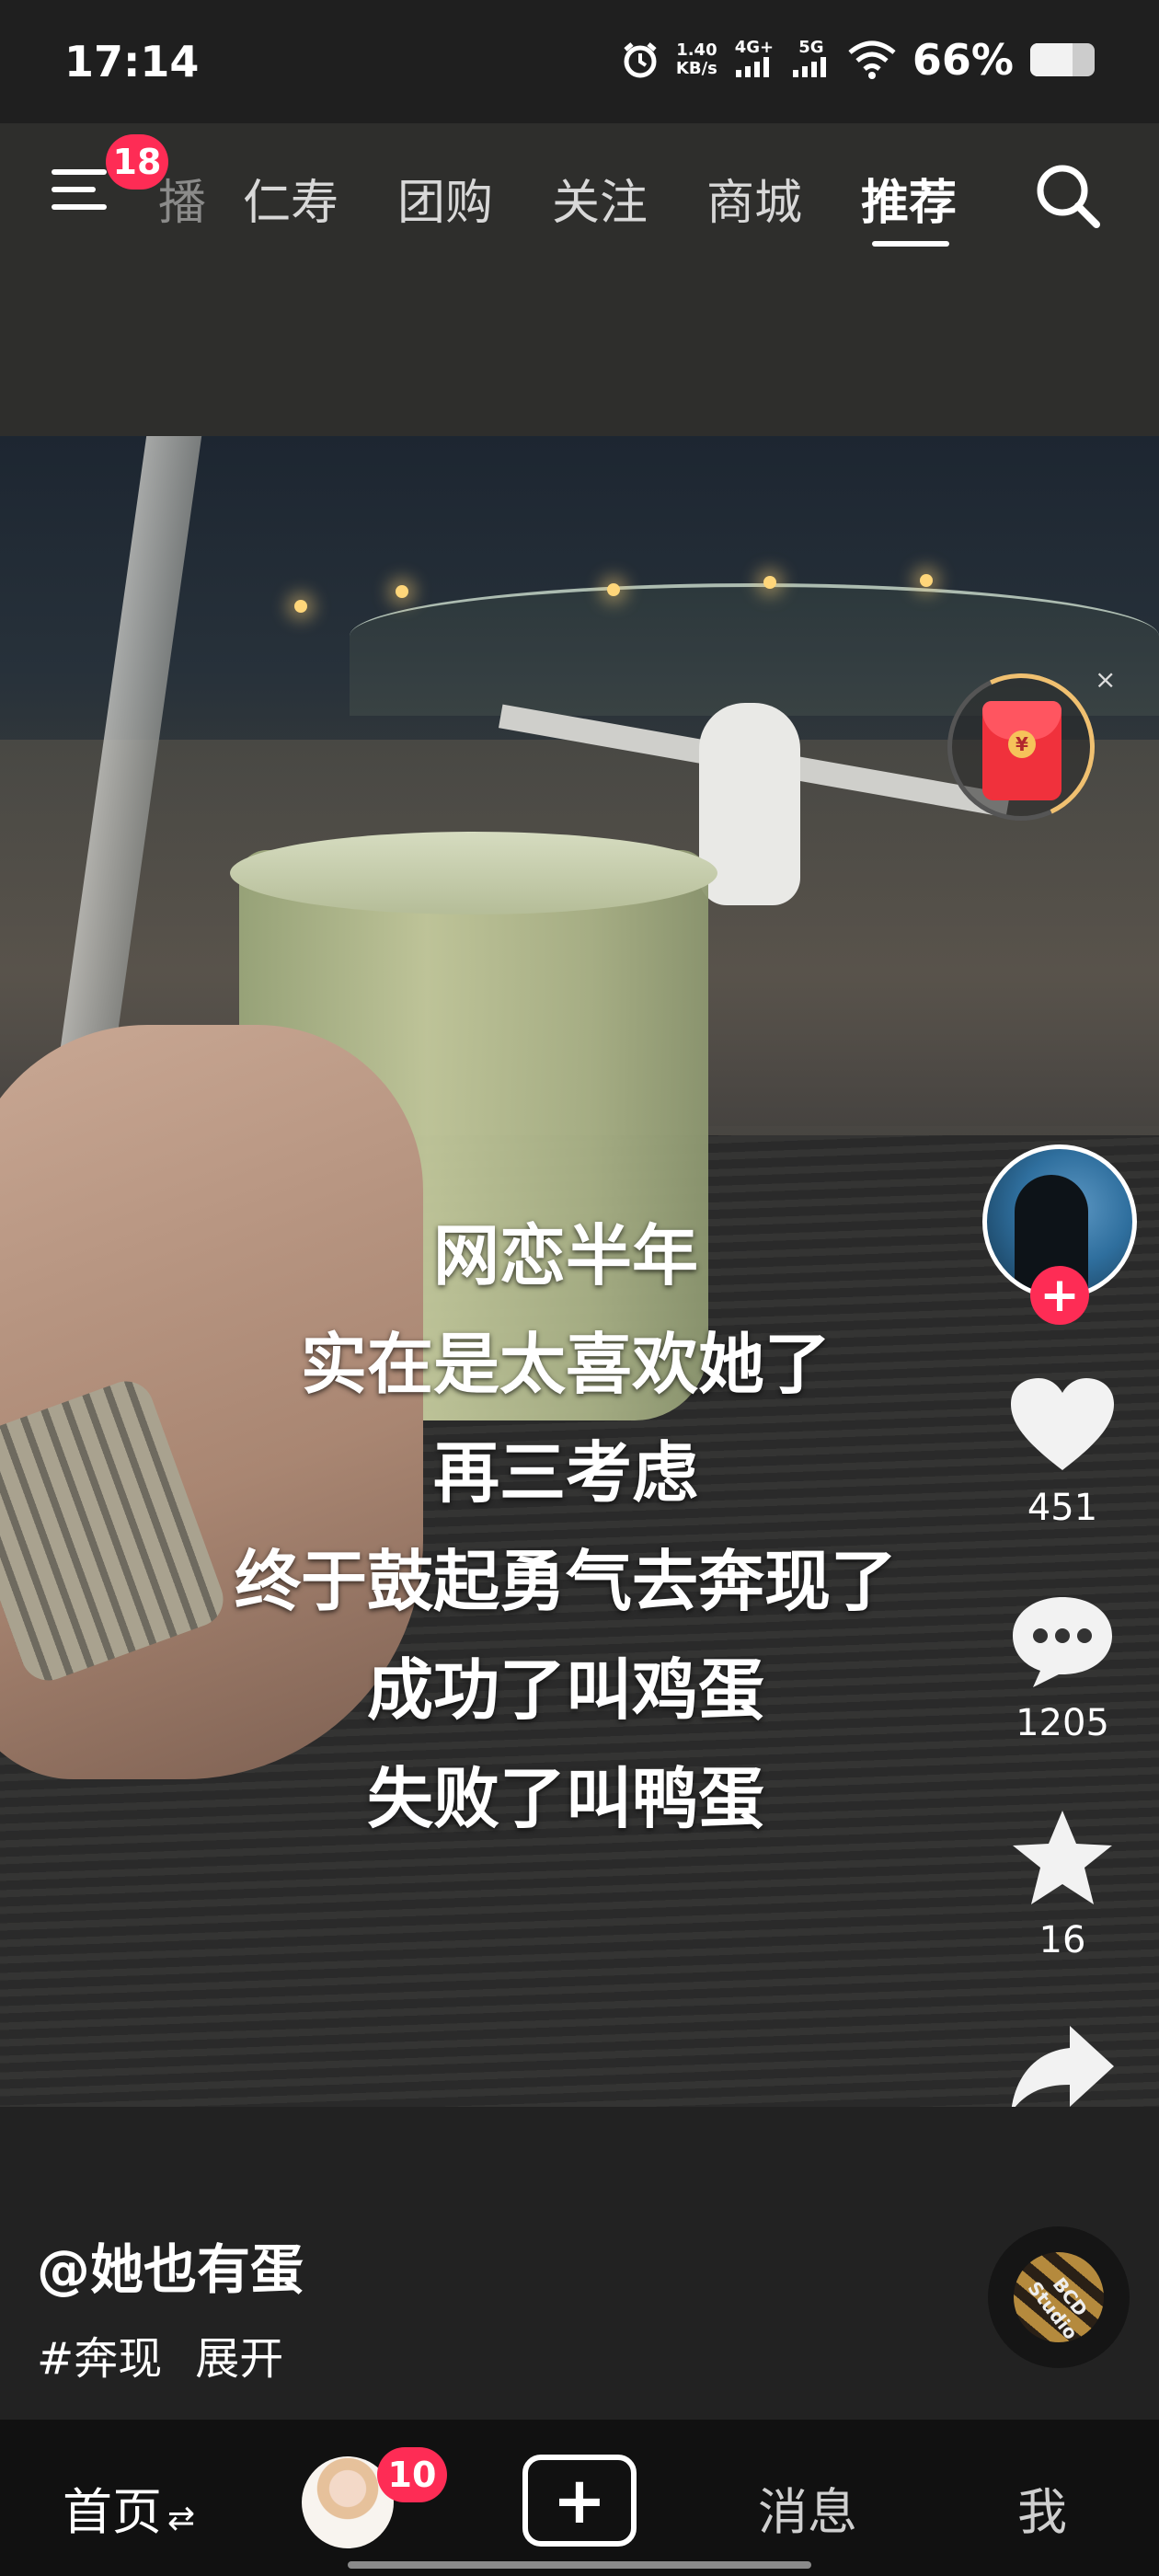  Describe the element at coordinates (1059, 2297) in the screenshot. I see `music-disc: BCD Studio` at that location.